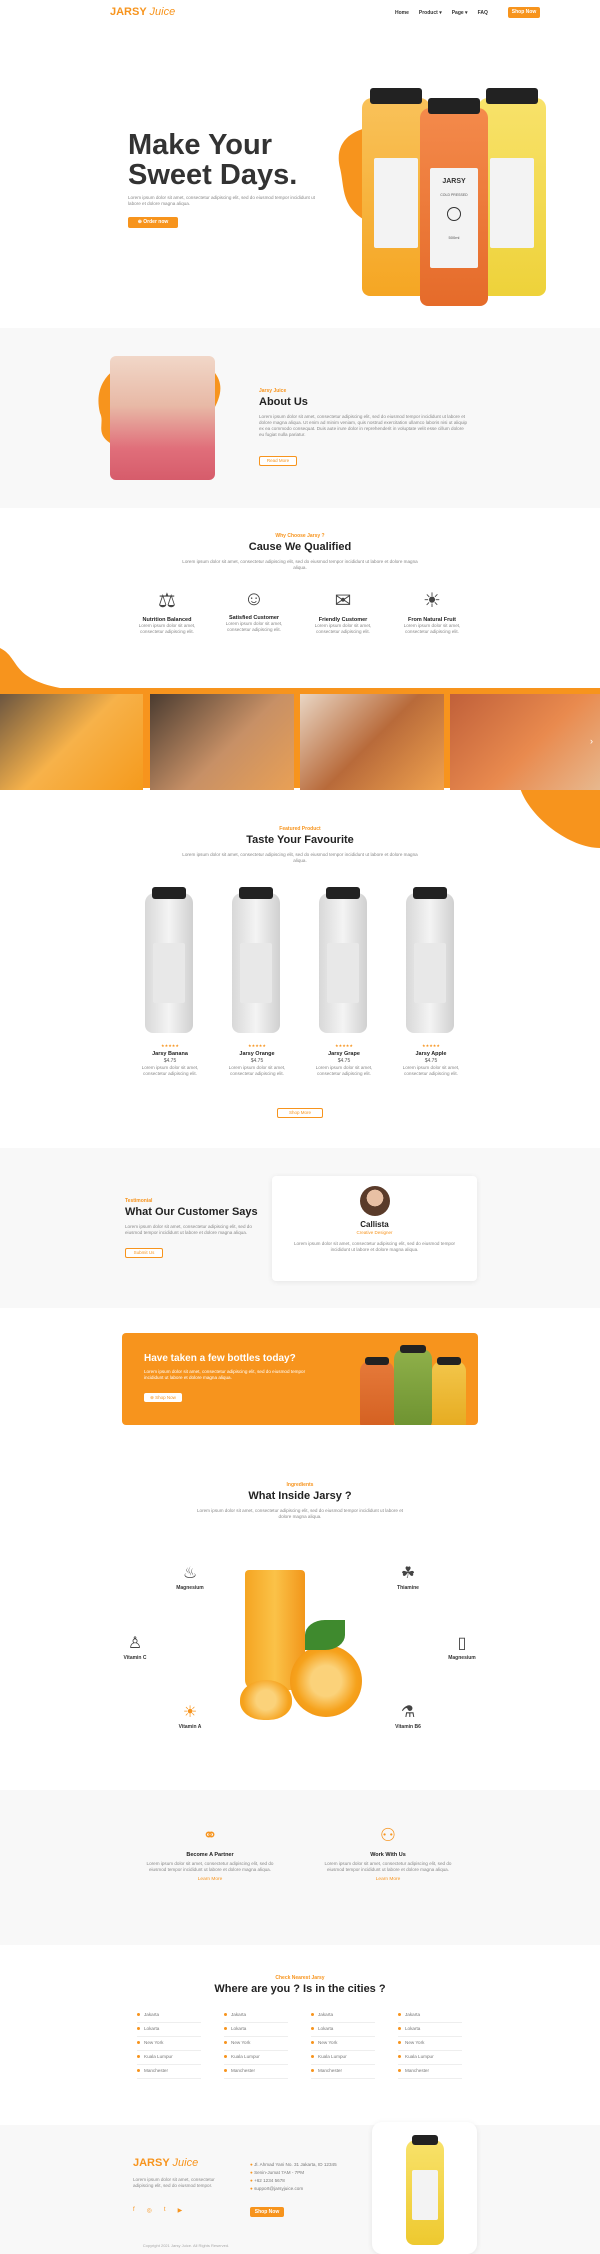 The height and width of the screenshot is (2254, 600). What do you see at coordinates (273, 391) in the screenshot?
I see `about-subtitle: Jarsy Juice` at bounding box center [273, 391].